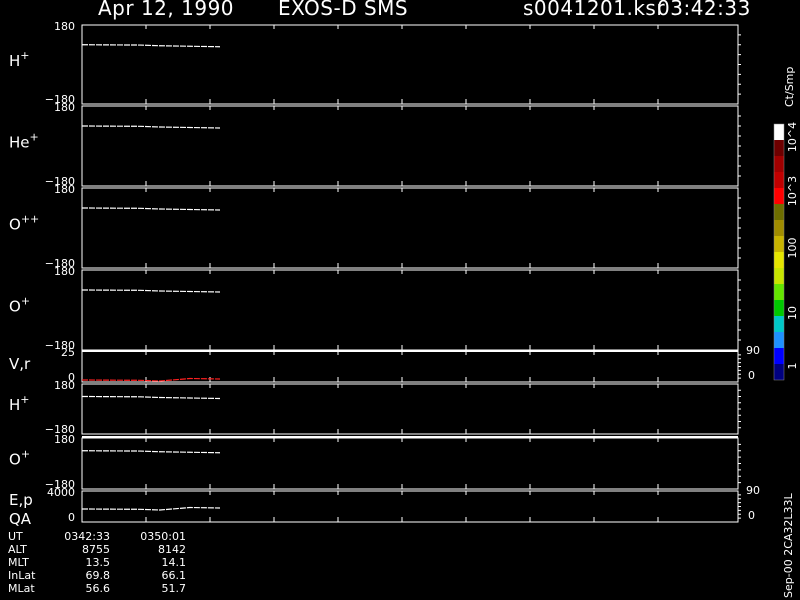 The width and height of the screenshot is (800, 600). What do you see at coordinates (410, 146) in the screenshot?
I see `panel-he-plus-frame` at bounding box center [410, 146].